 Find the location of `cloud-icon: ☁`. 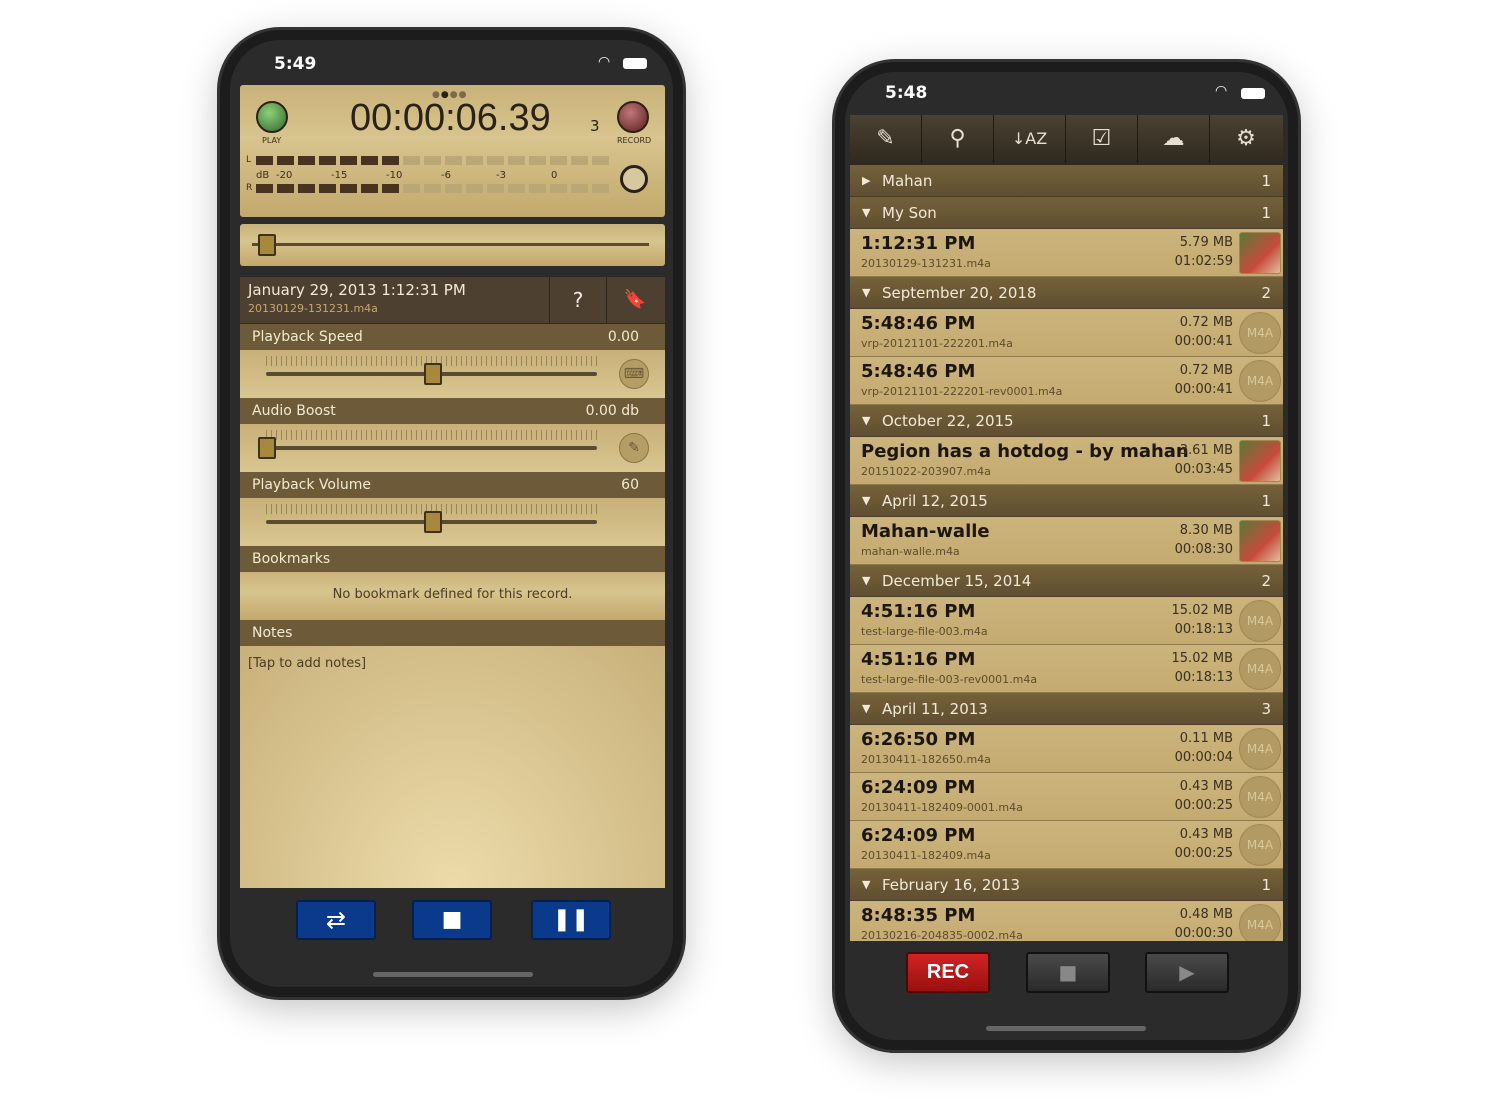

cloud-icon: ☁ is located at coordinates (1174, 139).